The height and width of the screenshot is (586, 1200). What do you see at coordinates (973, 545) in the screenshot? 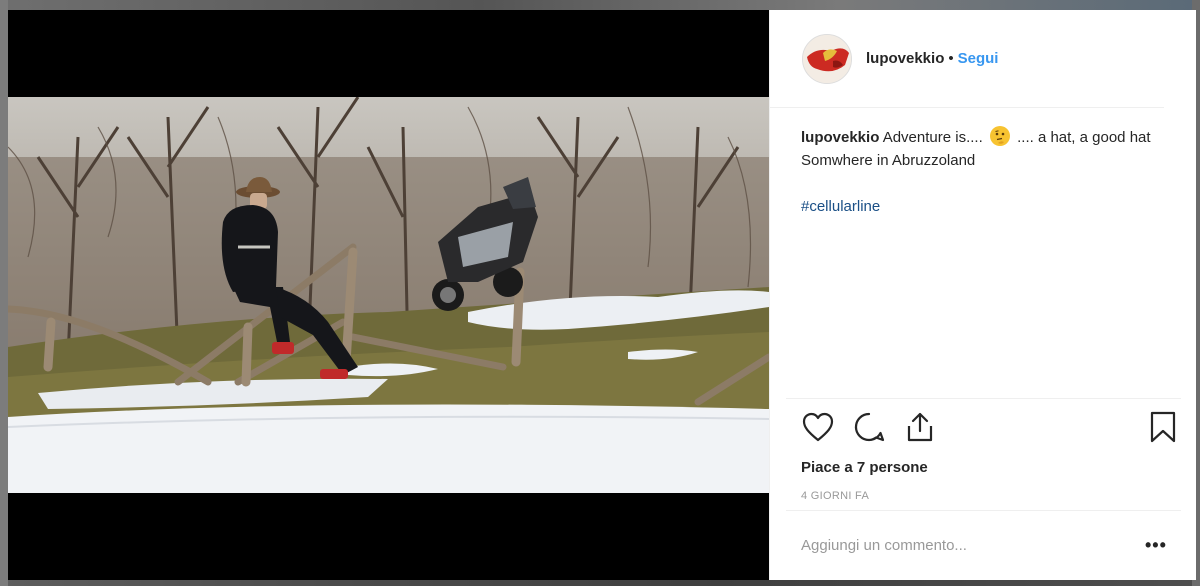
I see `comment-input` at bounding box center [973, 545].